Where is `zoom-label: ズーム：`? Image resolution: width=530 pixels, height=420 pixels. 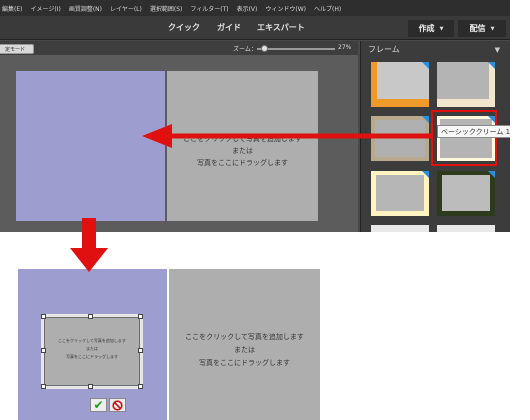
zoom-label: ズーム： is located at coordinates (245, 49).